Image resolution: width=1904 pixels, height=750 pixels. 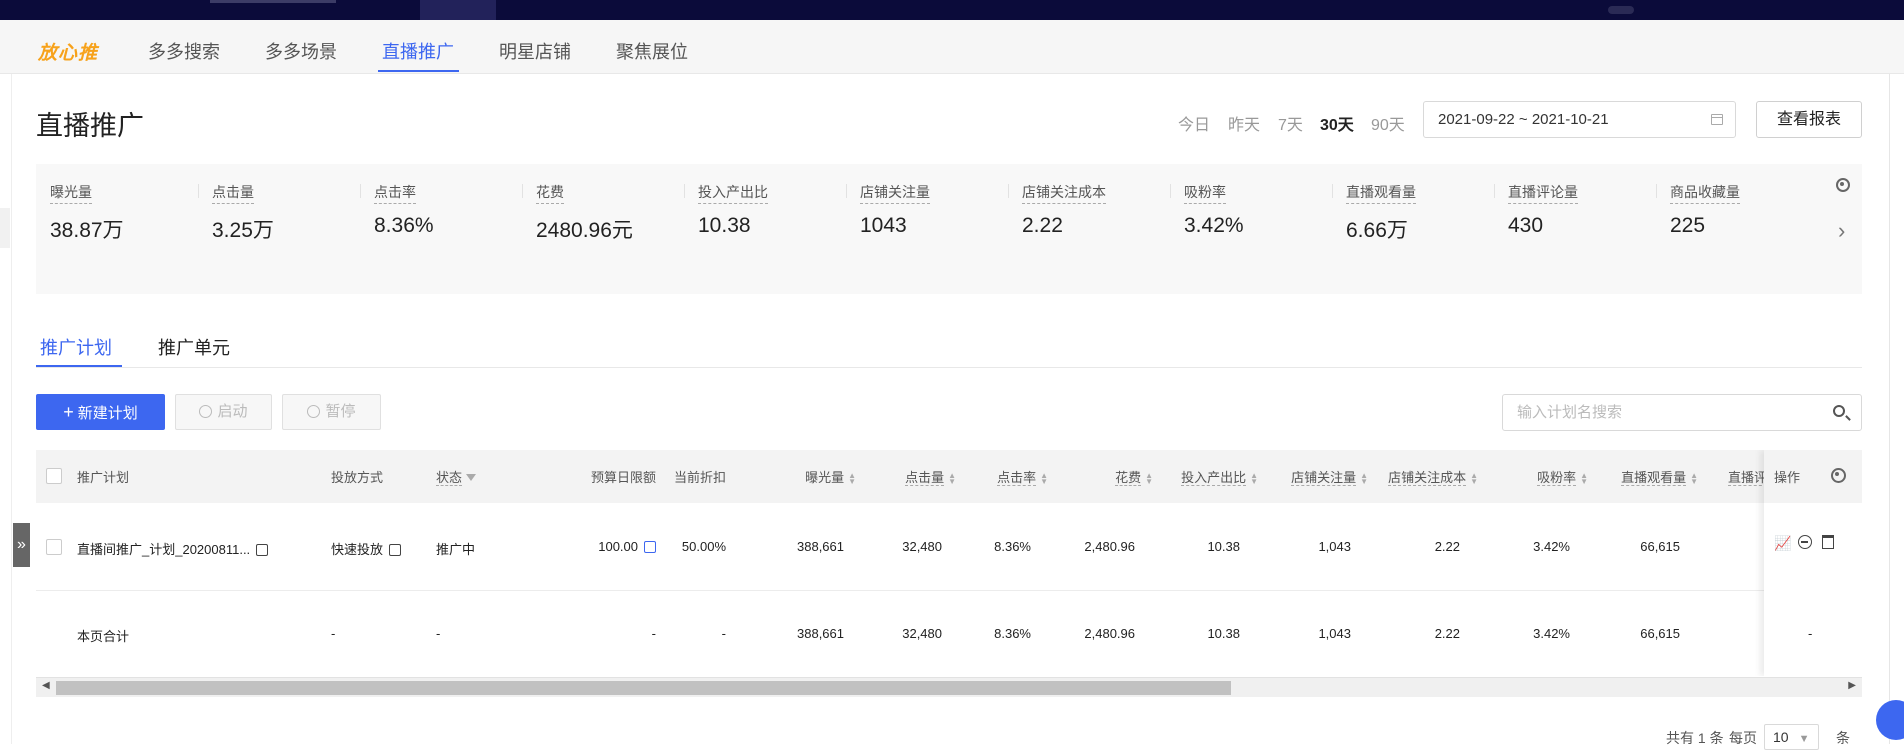 What do you see at coordinates (1839, 411) in the screenshot?
I see `search-icon` at bounding box center [1839, 411].